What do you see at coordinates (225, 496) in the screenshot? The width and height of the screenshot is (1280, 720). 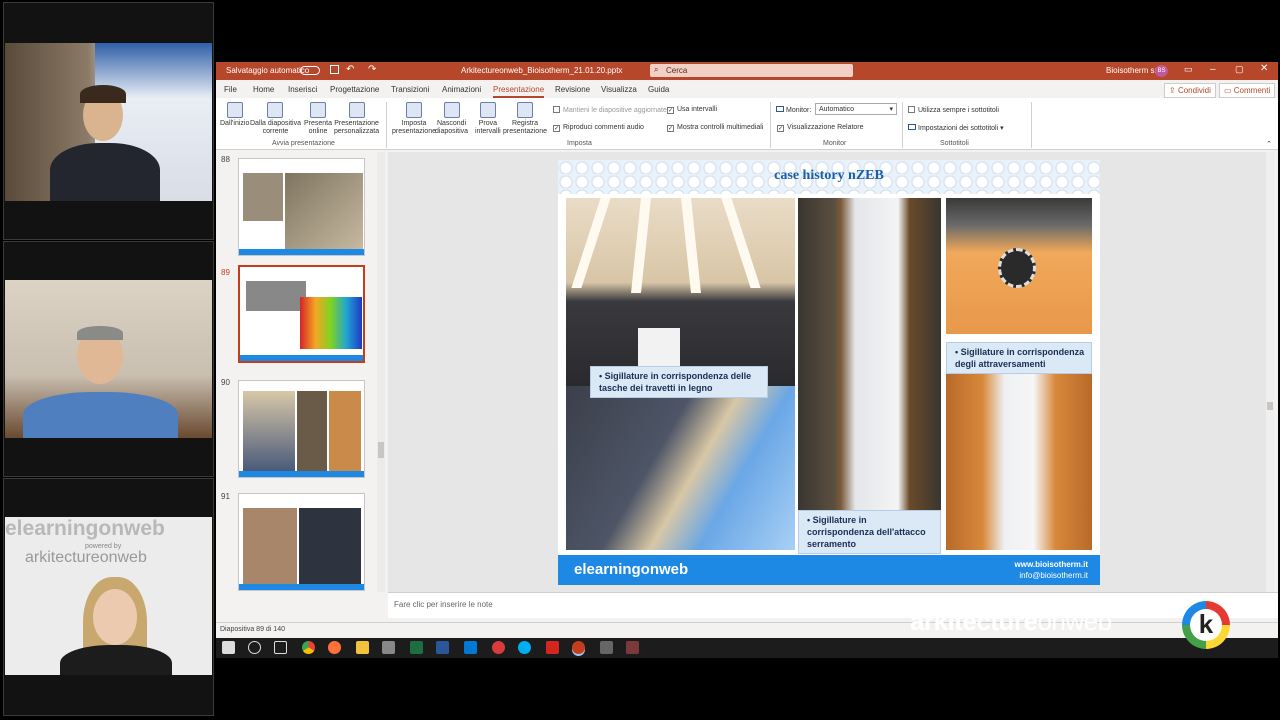 I see `thumb-number: 91` at bounding box center [225, 496].